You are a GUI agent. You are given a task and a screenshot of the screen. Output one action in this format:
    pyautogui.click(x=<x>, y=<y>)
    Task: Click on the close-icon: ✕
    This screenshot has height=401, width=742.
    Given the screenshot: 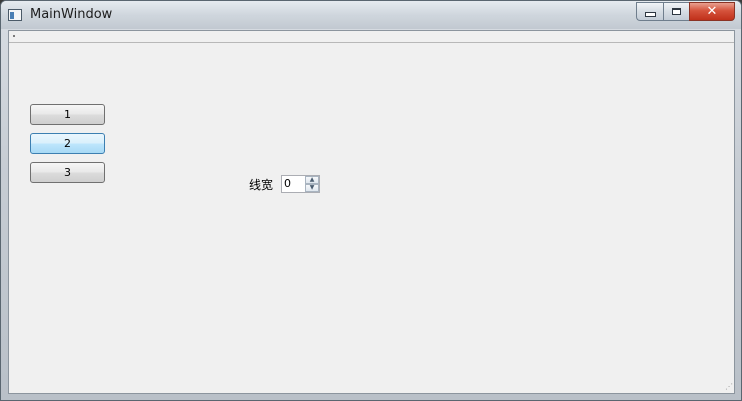 What is the action you would take?
    pyautogui.click(x=712, y=11)
    